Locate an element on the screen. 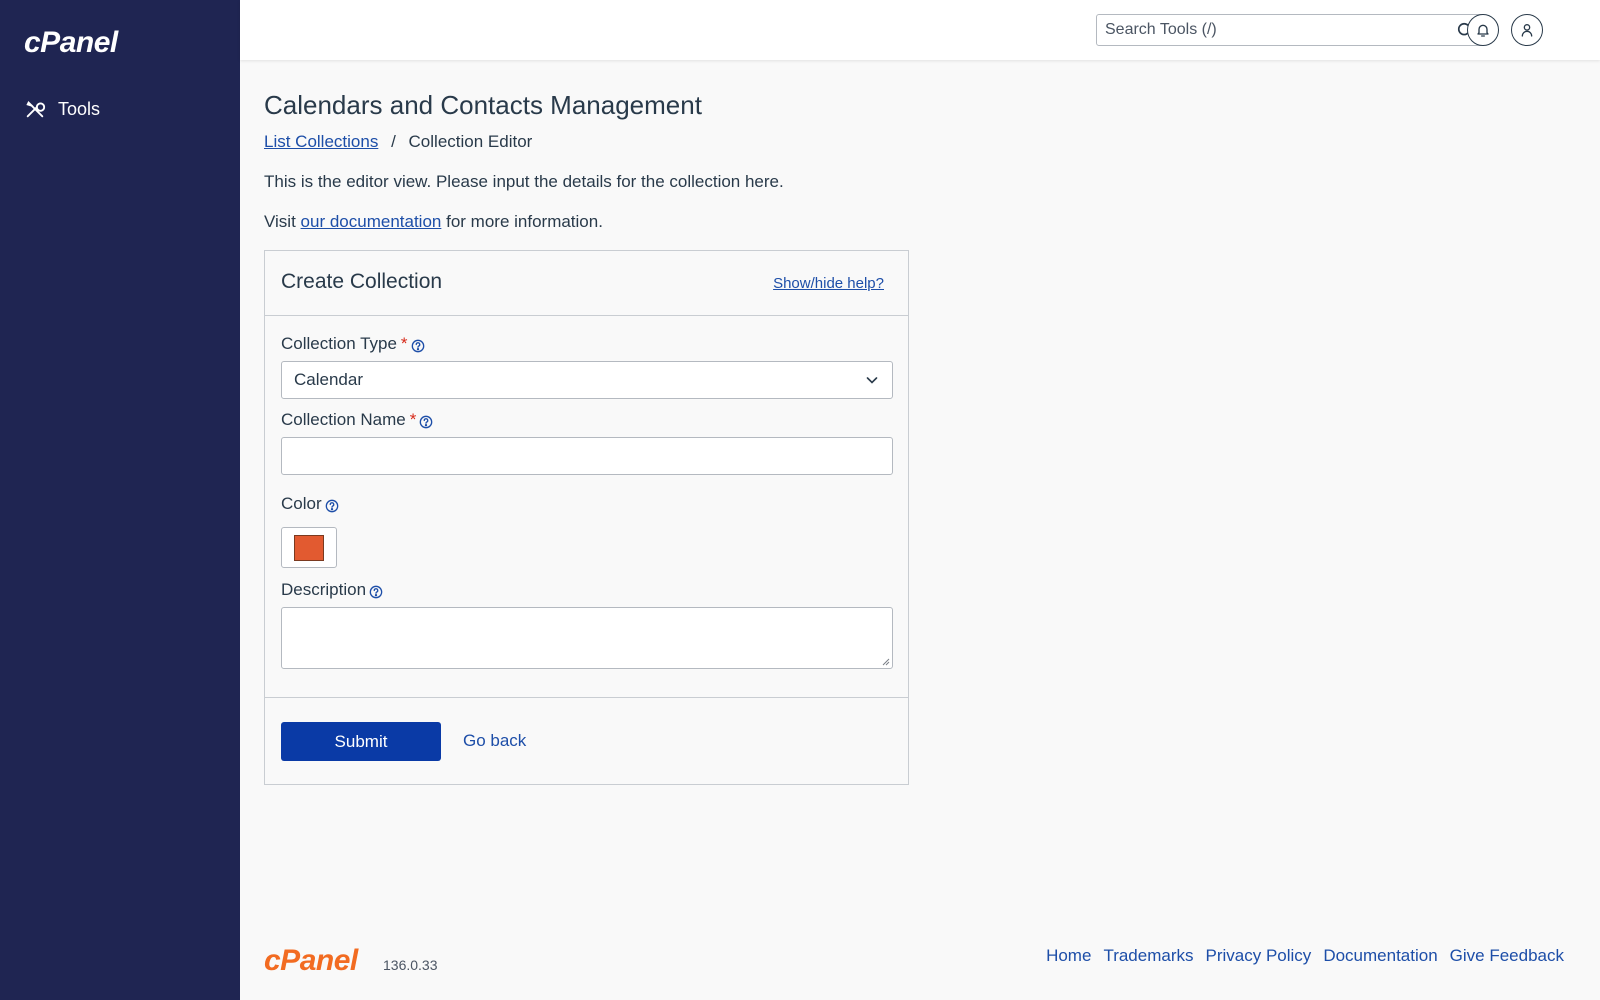 This screenshot has height=1000, width=1600. breadcrumb-current: Collection Editor is located at coordinates (470, 141).